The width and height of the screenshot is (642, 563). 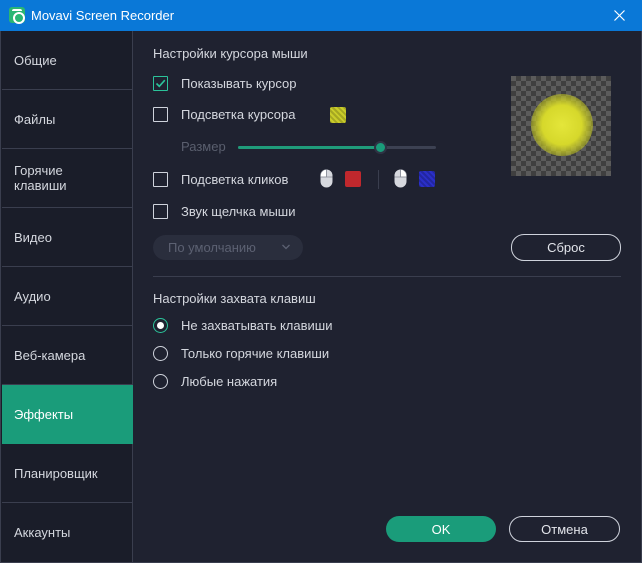 I want to click on radio-no-capture-label: Не захватывать клавиши, so click(x=257, y=325).